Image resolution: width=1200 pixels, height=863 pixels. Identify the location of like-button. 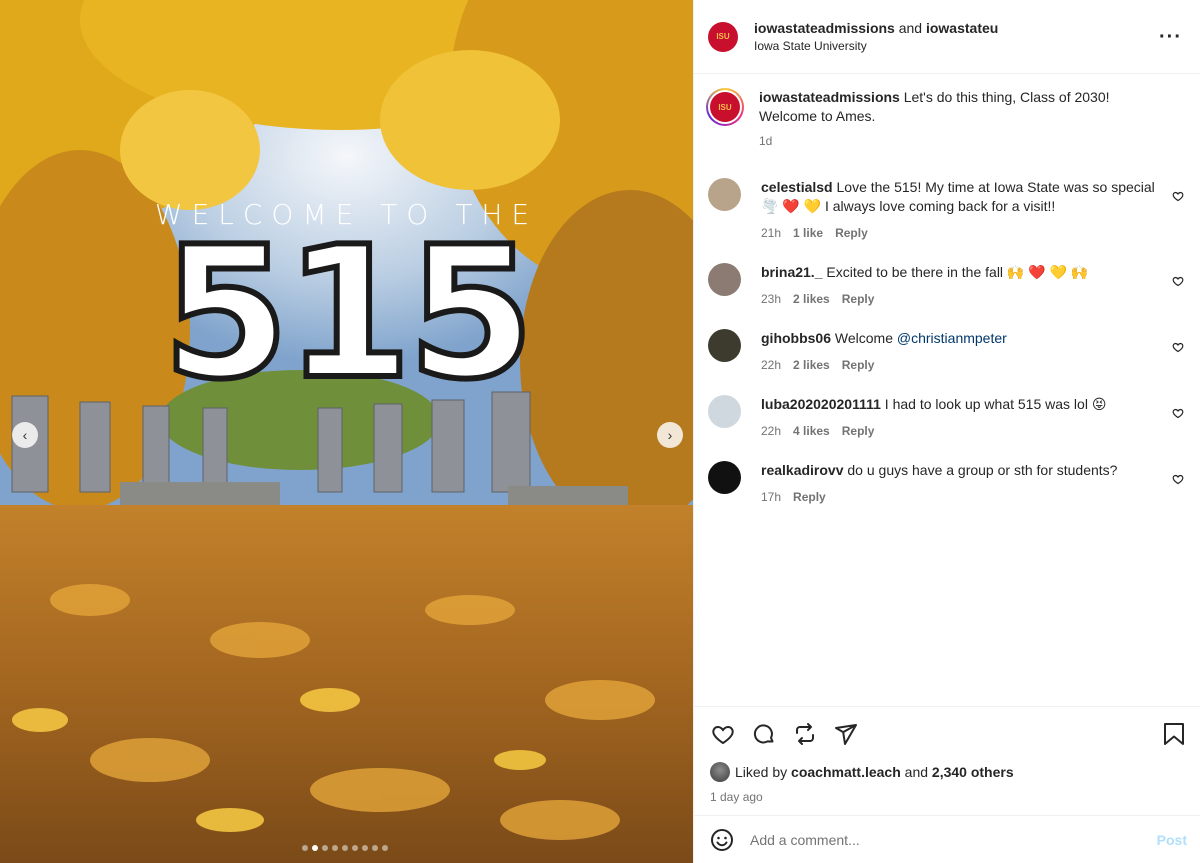
(723, 734).